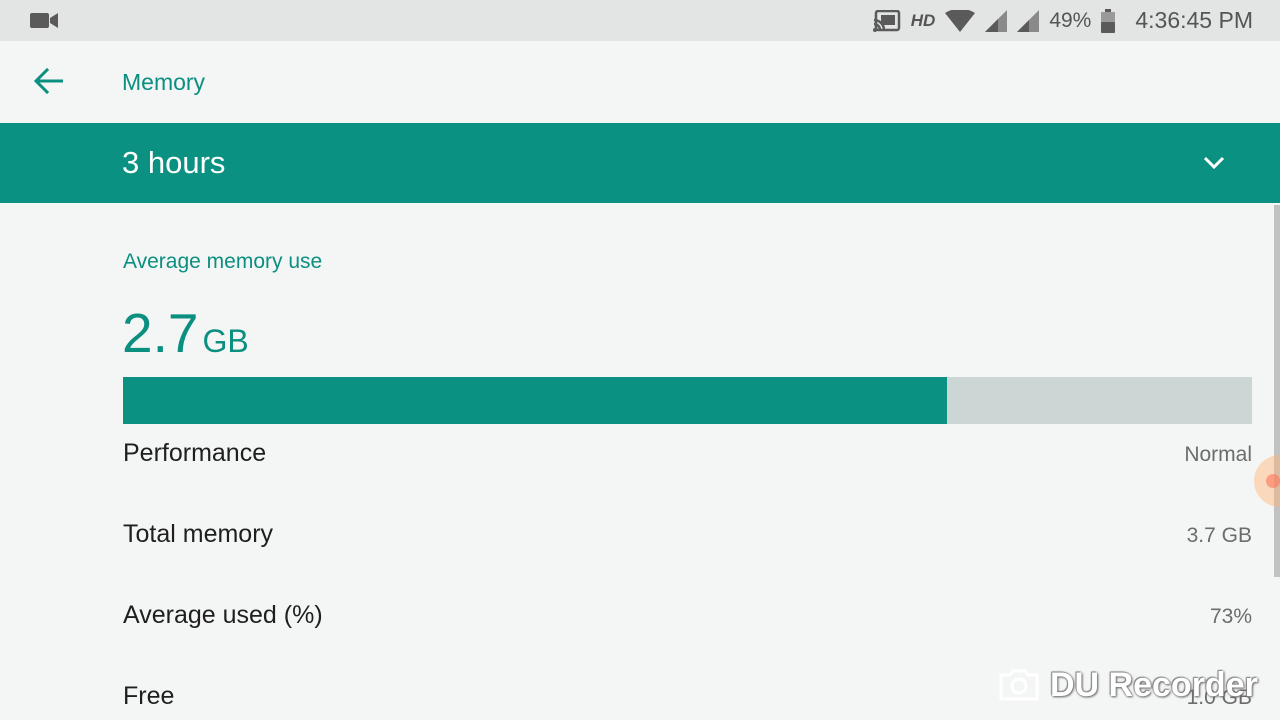 This screenshot has height=720, width=1280. What do you see at coordinates (640, 82) in the screenshot?
I see `app-bar: Memory` at bounding box center [640, 82].